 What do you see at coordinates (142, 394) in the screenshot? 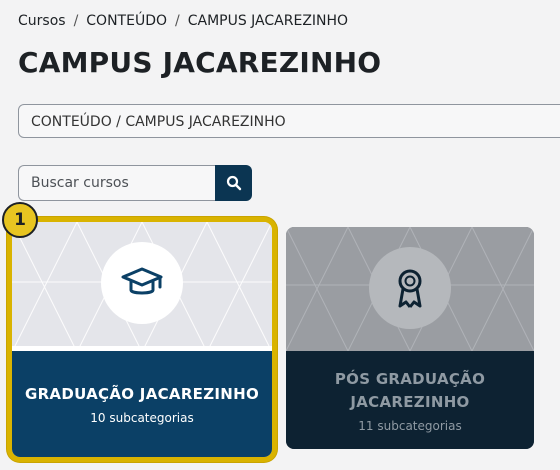
I see `card-title: GRADUAÇÃO JACAREZINHO` at bounding box center [142, 394].